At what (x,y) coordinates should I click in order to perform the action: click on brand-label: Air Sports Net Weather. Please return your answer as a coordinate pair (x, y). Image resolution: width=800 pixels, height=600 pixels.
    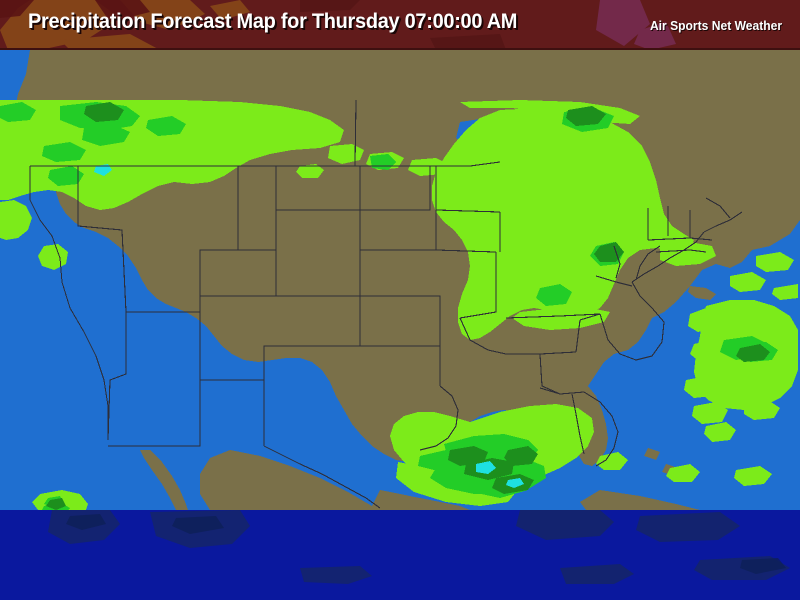
    Looking at the image, I should click on (715, 25).